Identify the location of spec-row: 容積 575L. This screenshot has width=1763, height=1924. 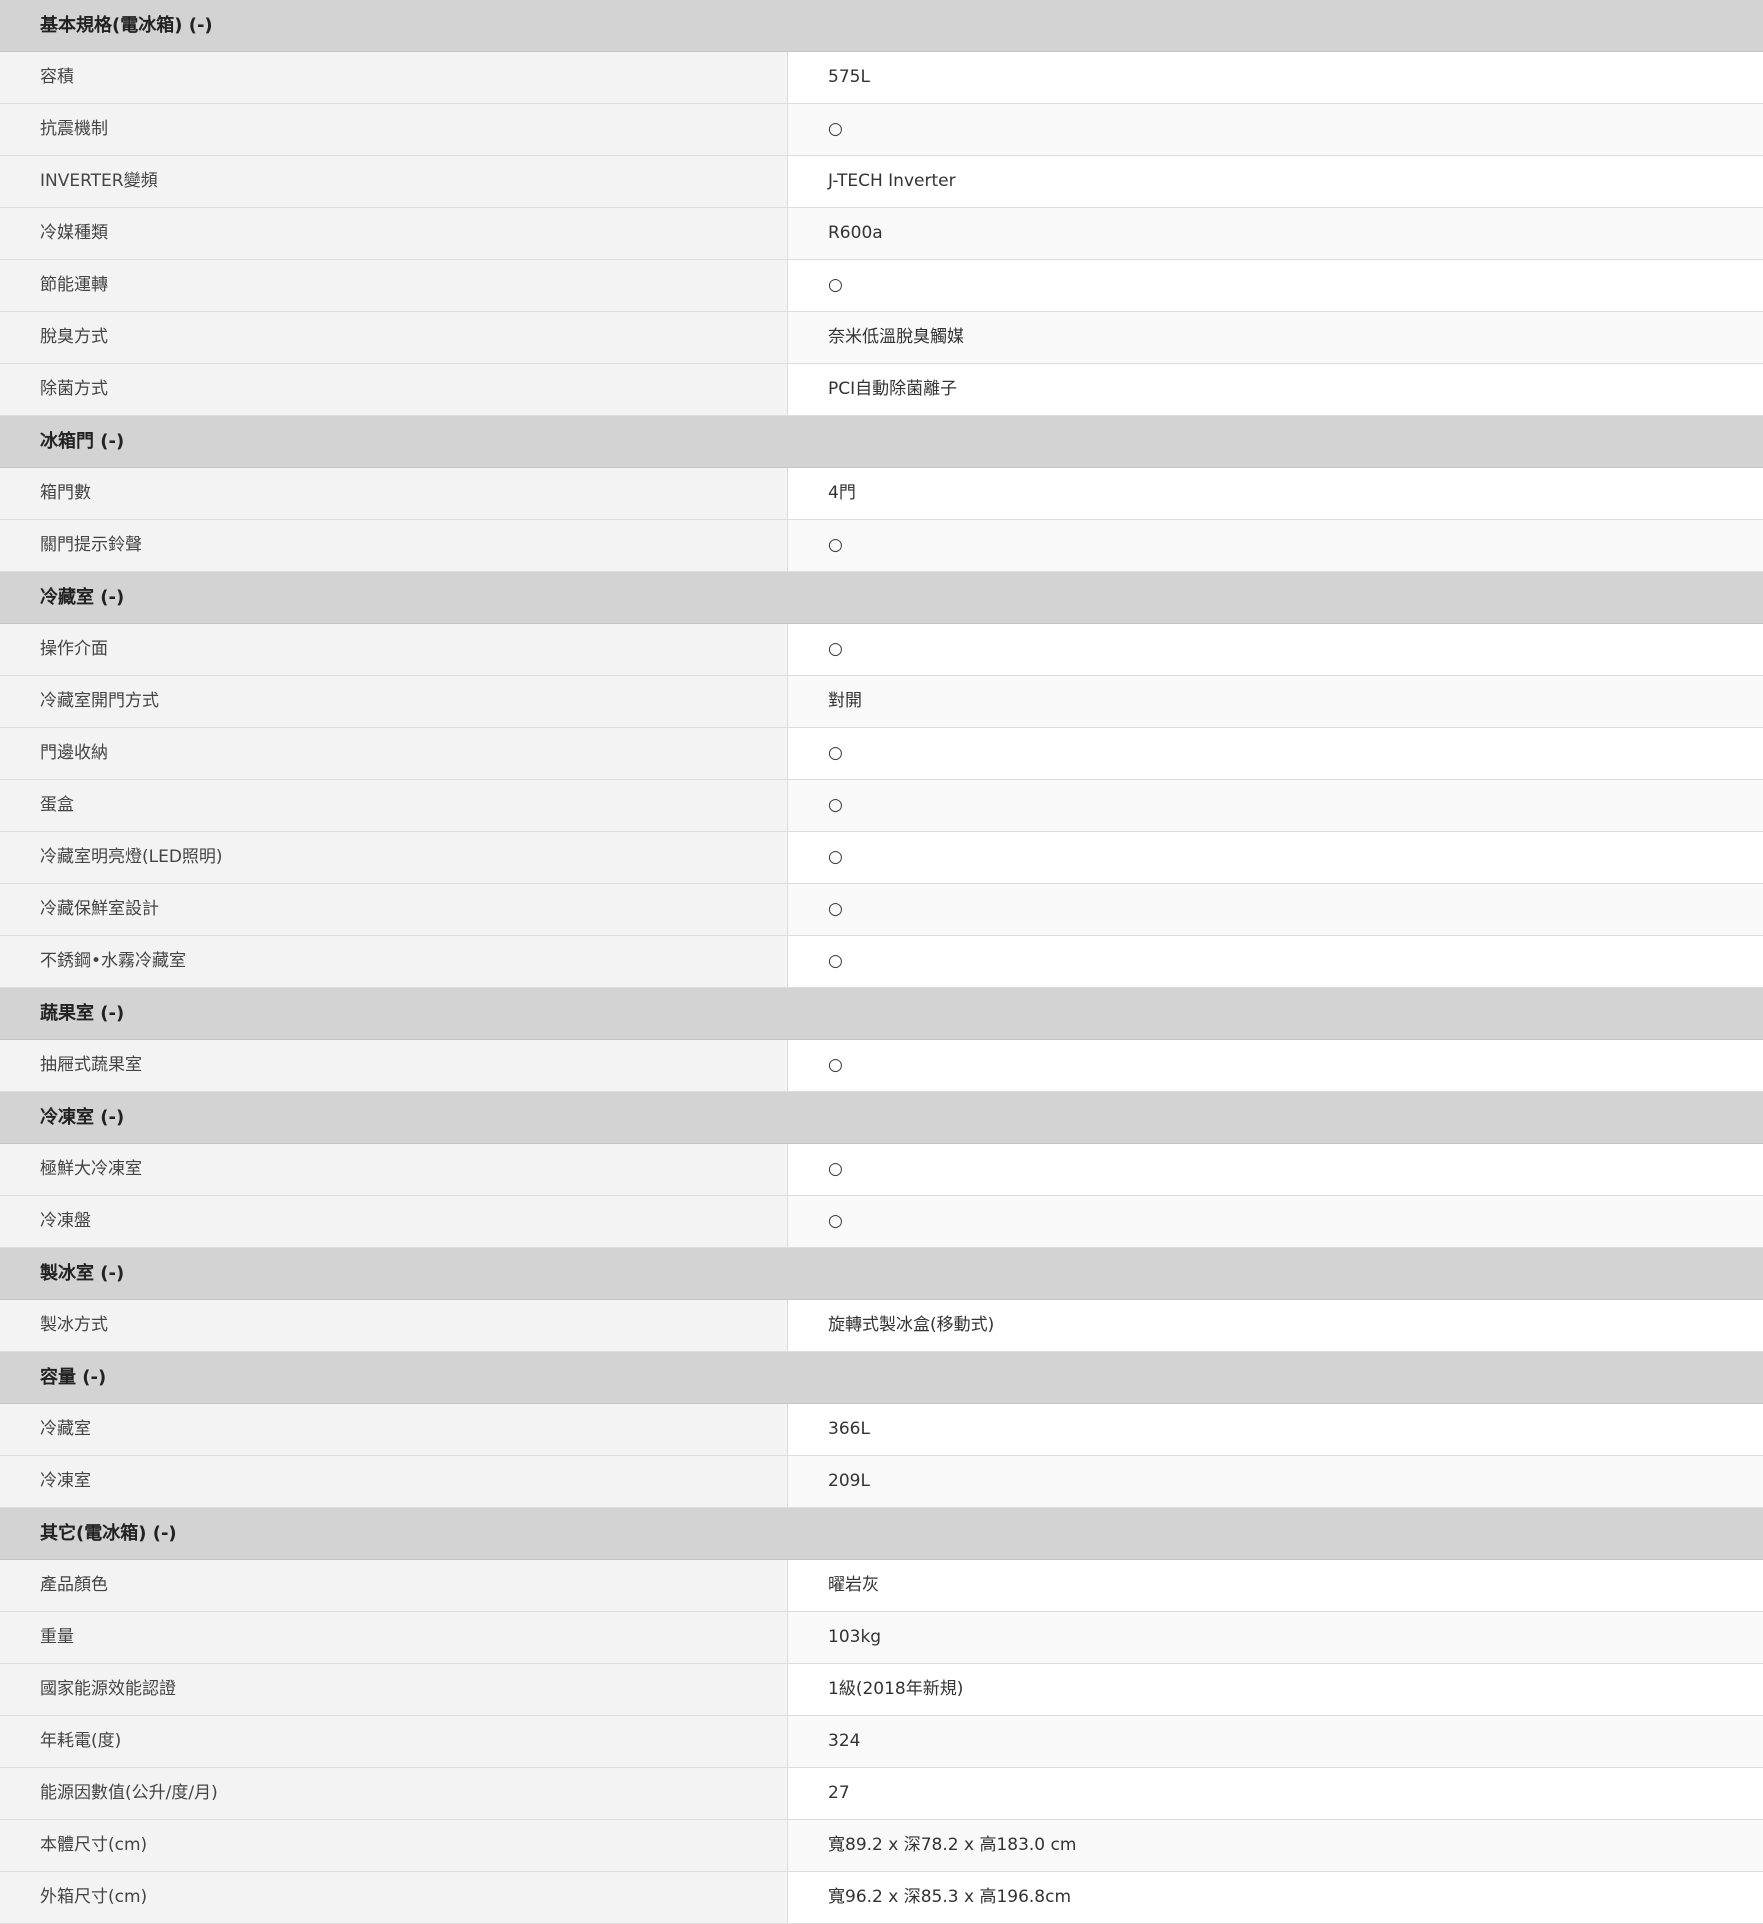
(881, 78).